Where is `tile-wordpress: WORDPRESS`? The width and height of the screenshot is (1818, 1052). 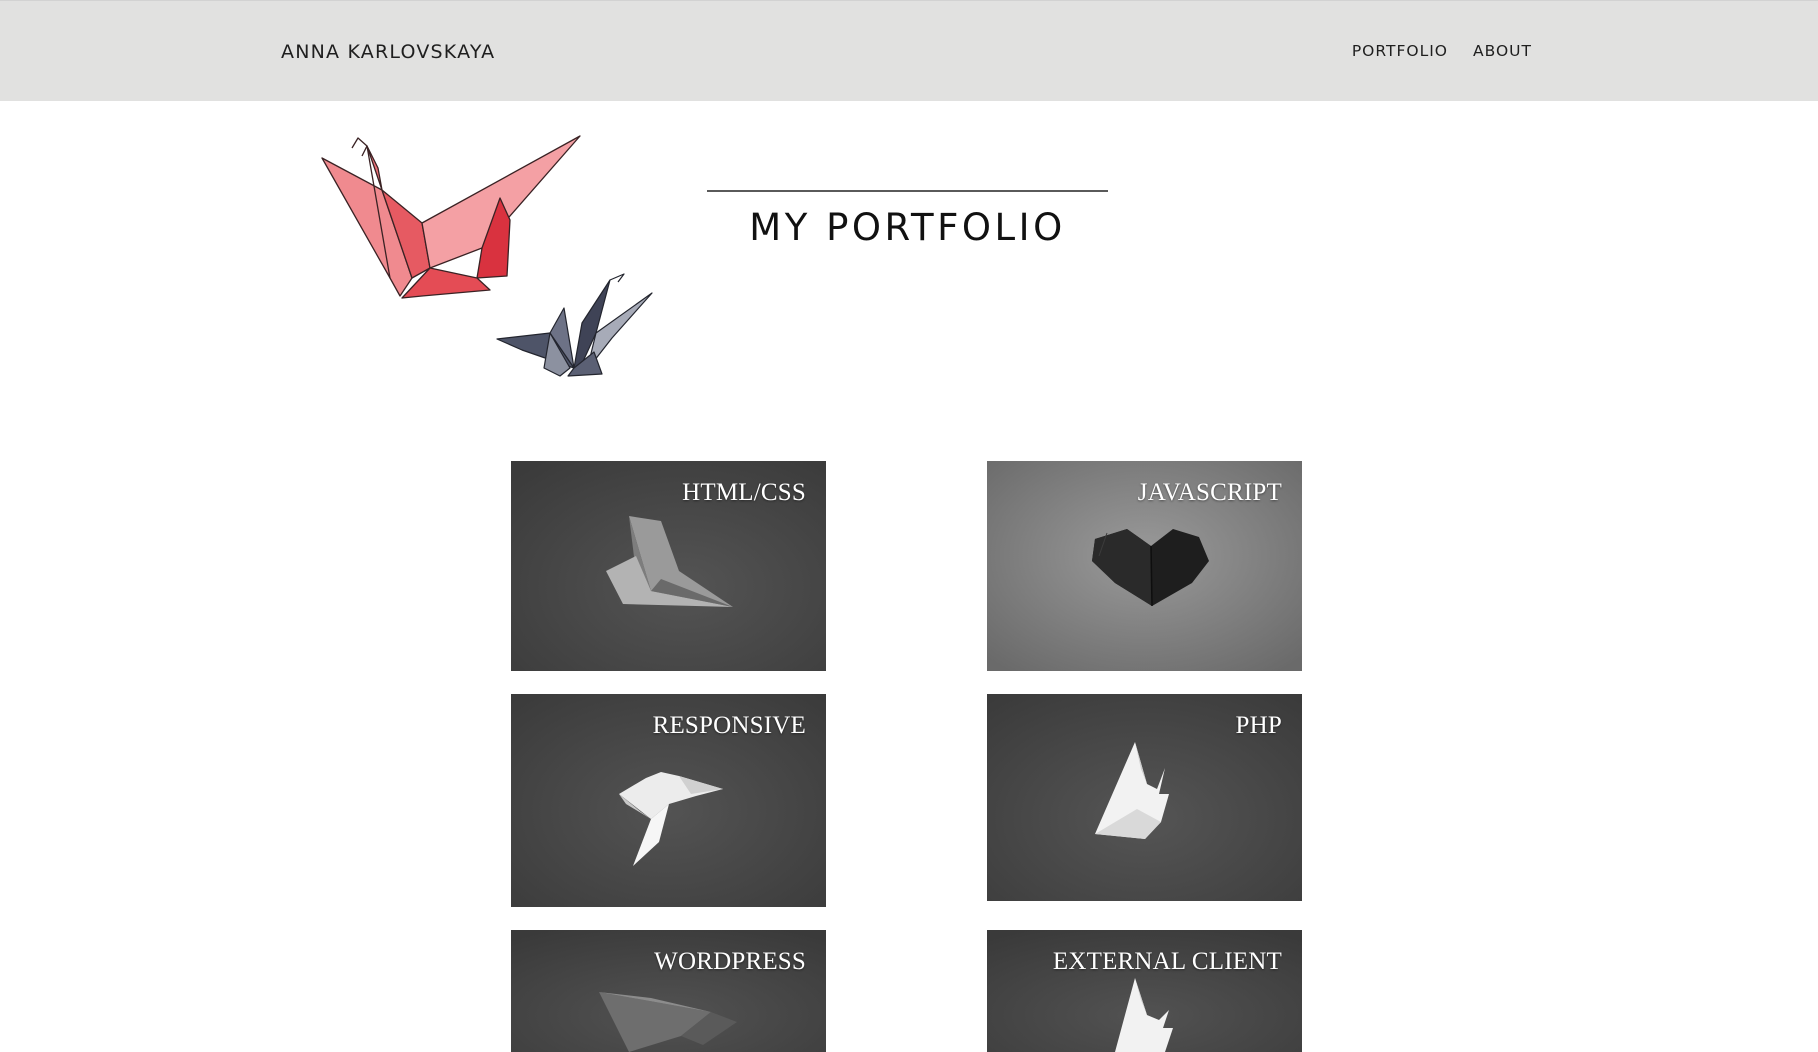 tile-wordpress: WORDPRESS is located at coordinates (668, 991).